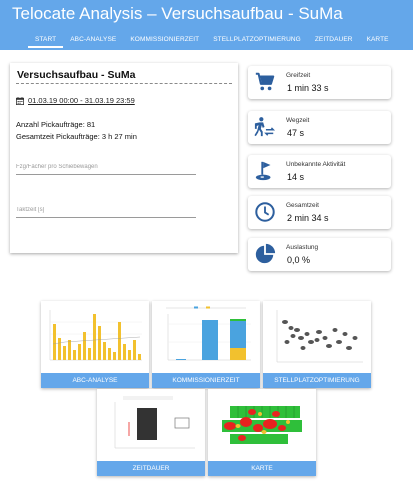 The image size is (413, 500). Describe the element at coordinates (319, 336) in the screenshot. I see `slot-optimization-thumbnail` at that location.